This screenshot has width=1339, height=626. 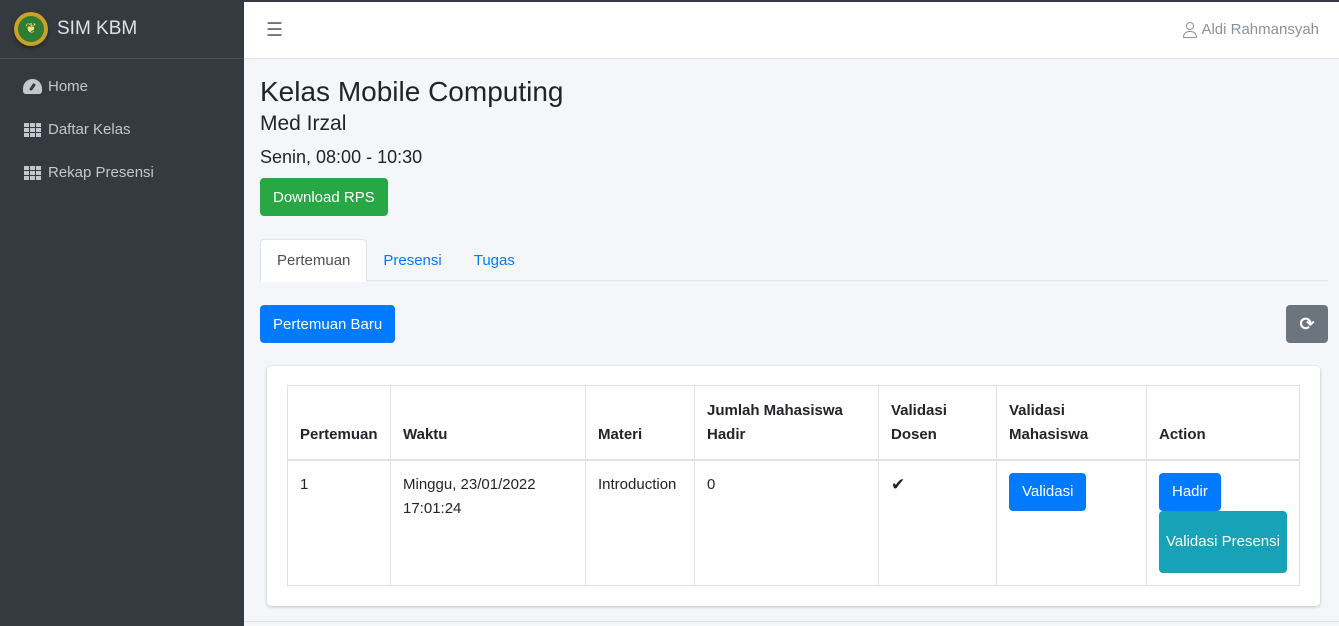 I want to click on hamburger-icon: ☰, so click(x=274, y=30).